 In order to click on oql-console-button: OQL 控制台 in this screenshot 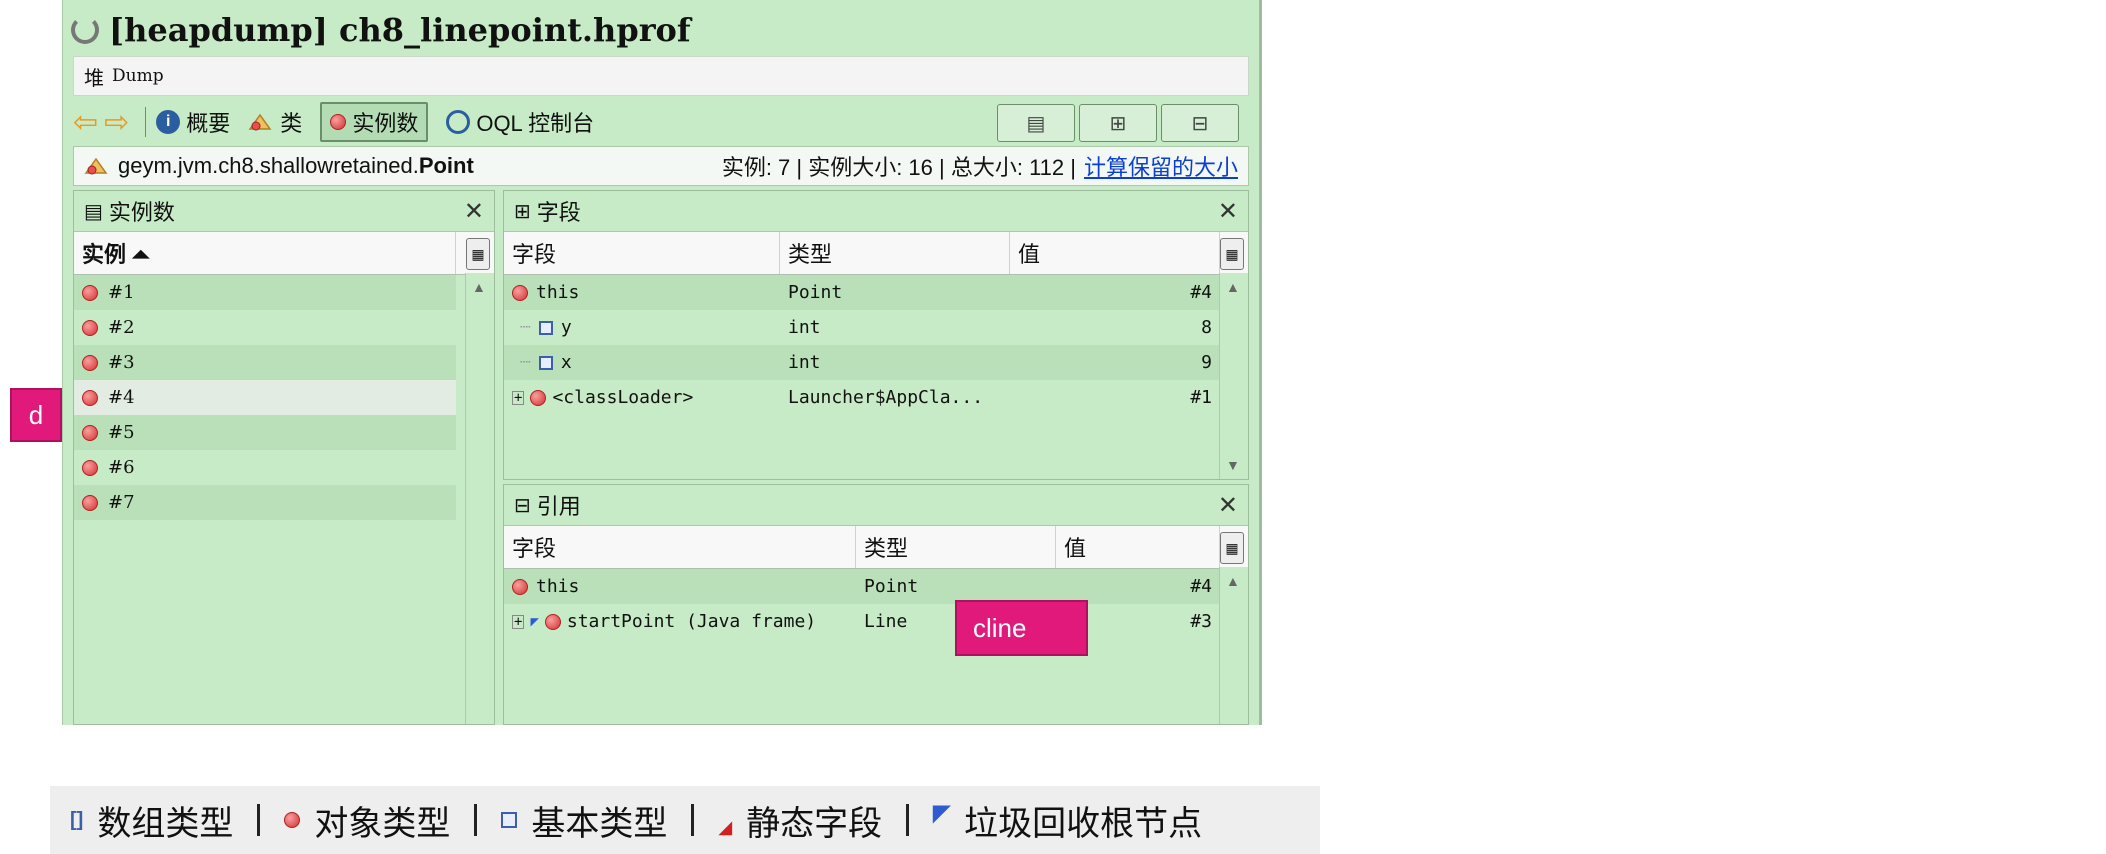, I will do `click(520, 122)`.